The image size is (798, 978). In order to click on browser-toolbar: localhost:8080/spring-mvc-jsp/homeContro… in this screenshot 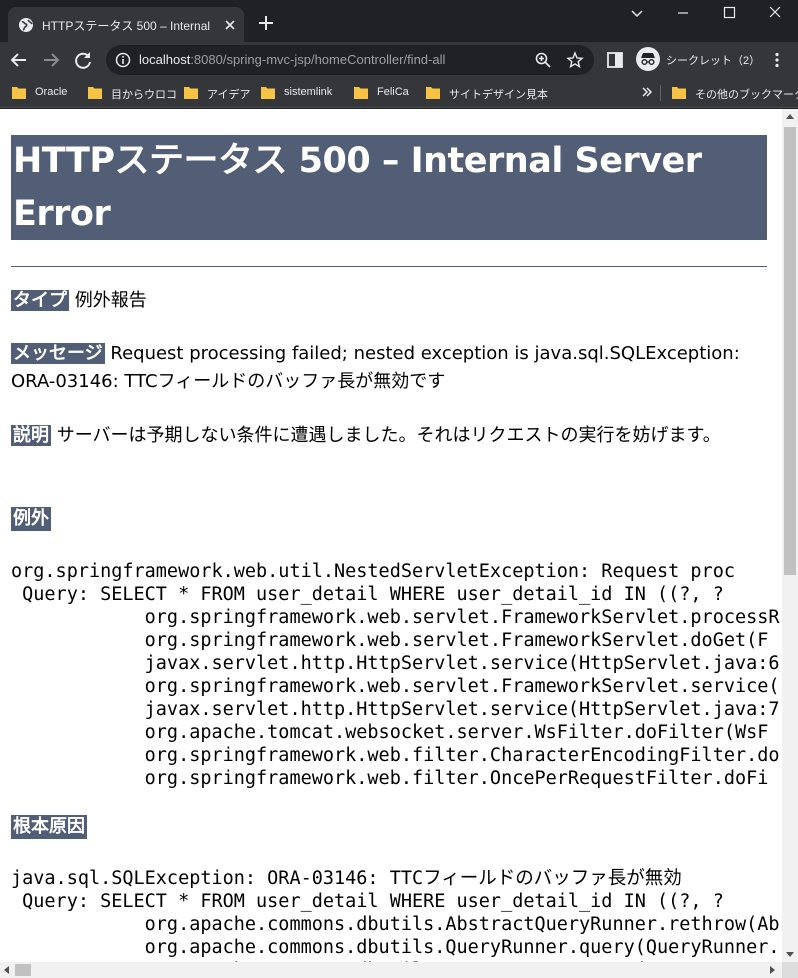, I will do `click(399, 60)`.